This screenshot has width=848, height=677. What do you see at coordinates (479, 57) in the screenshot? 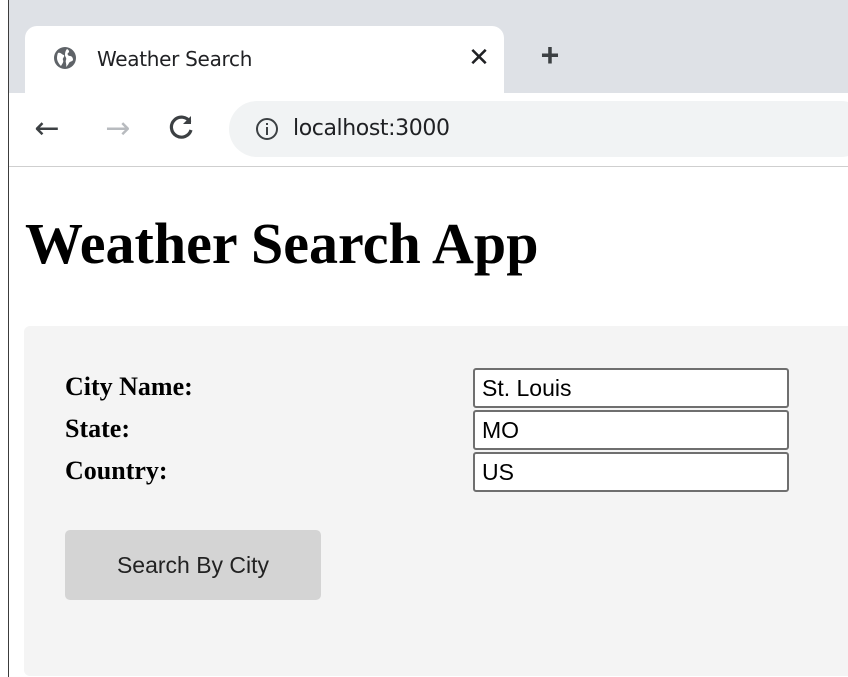
I see `close-tab-icon: ✕` at bounding box center [479, 57].